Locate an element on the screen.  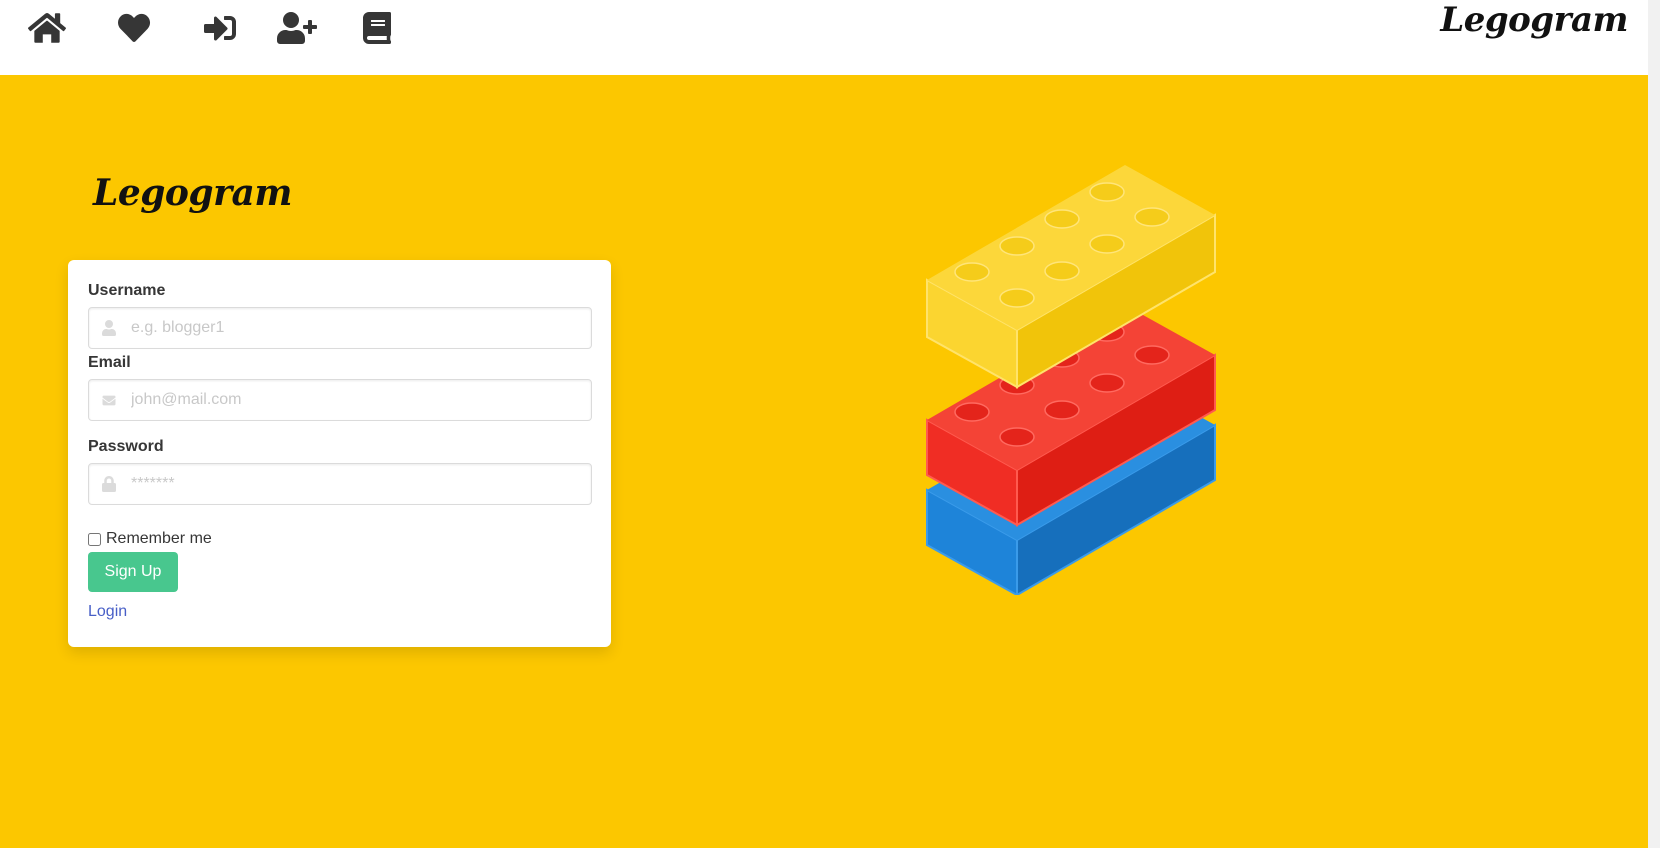
lock-icon is located at coordinates (109, 484).